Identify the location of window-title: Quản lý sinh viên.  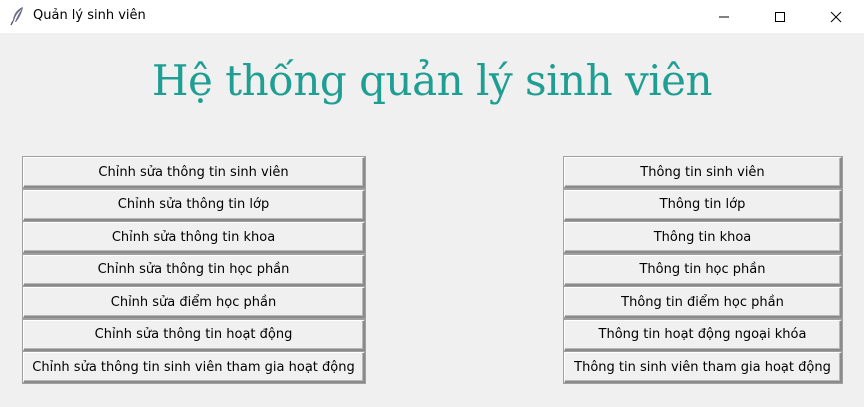
(89, 15).